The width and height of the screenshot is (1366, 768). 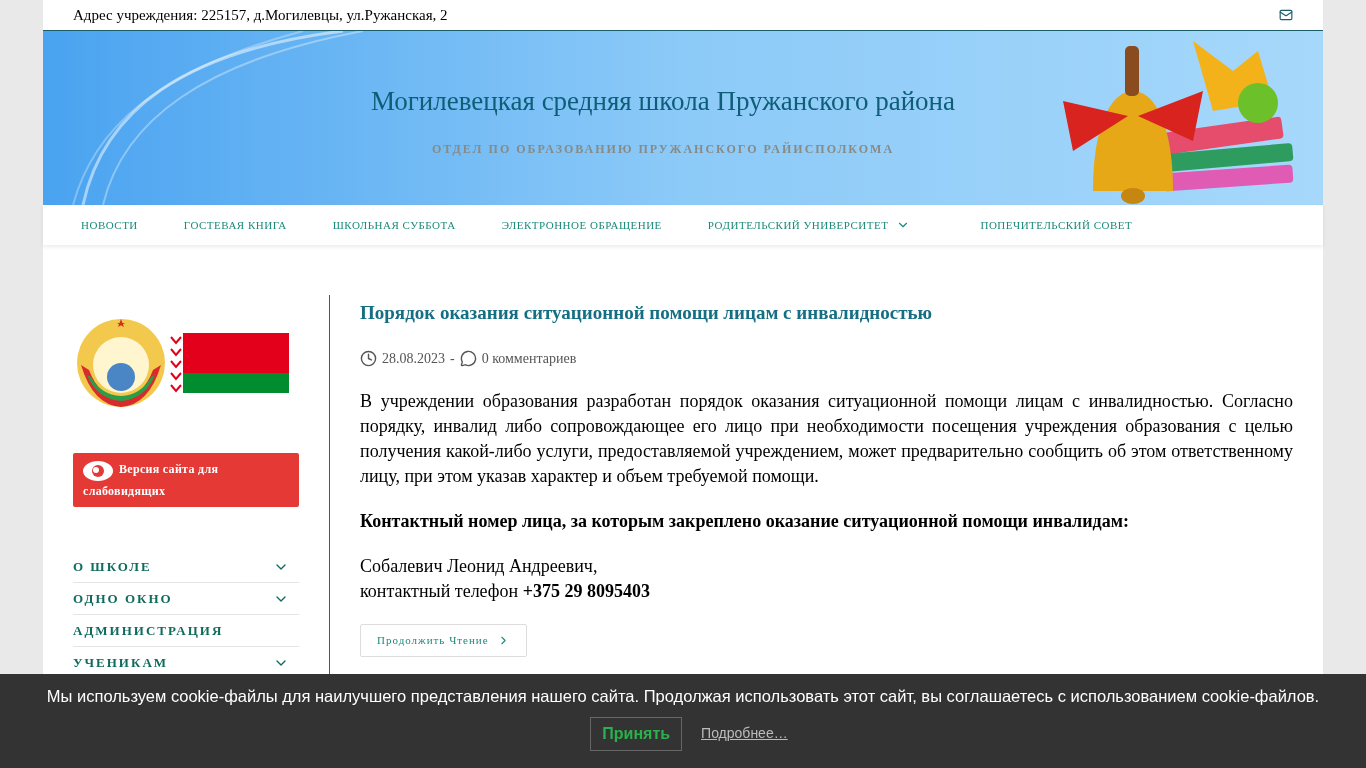 What do you see at coordinates (186, 631) in the screenshot?
I see `sidebar-menu-item: АДМИНИСТРАЦИЯ` at bounding box center [186, 631].